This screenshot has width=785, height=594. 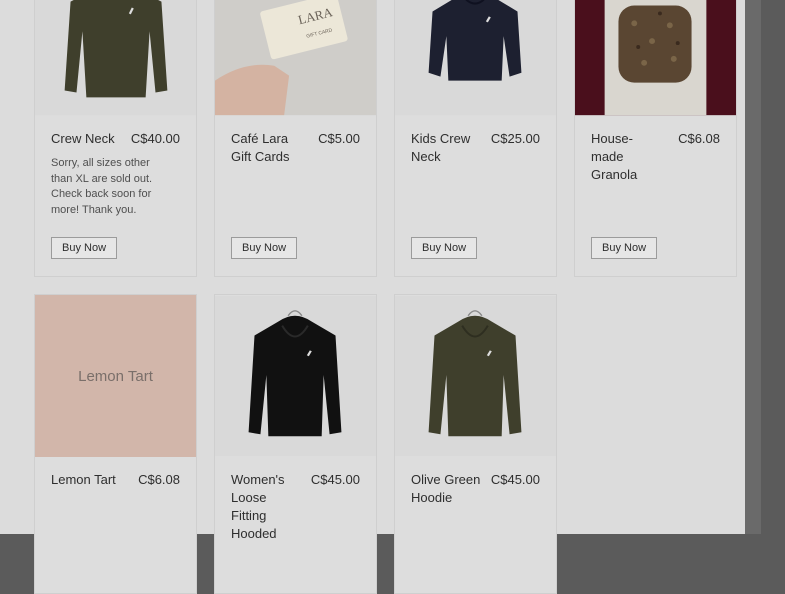 What do you see at coordinates (83, 480) in the screenshot?
I see `product-title: Lemon Tart` at bounding box center [83, 480].